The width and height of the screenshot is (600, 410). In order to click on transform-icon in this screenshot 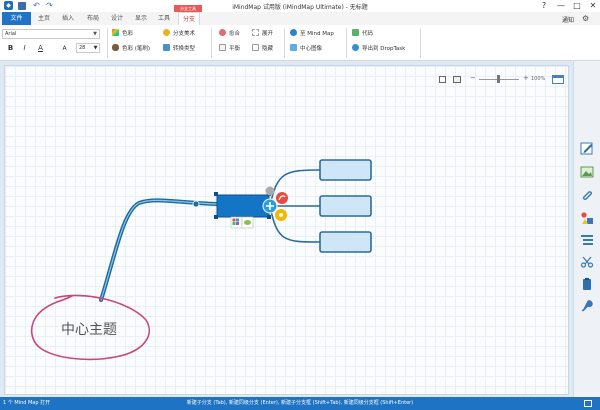, I will do `click(166, 47)`.